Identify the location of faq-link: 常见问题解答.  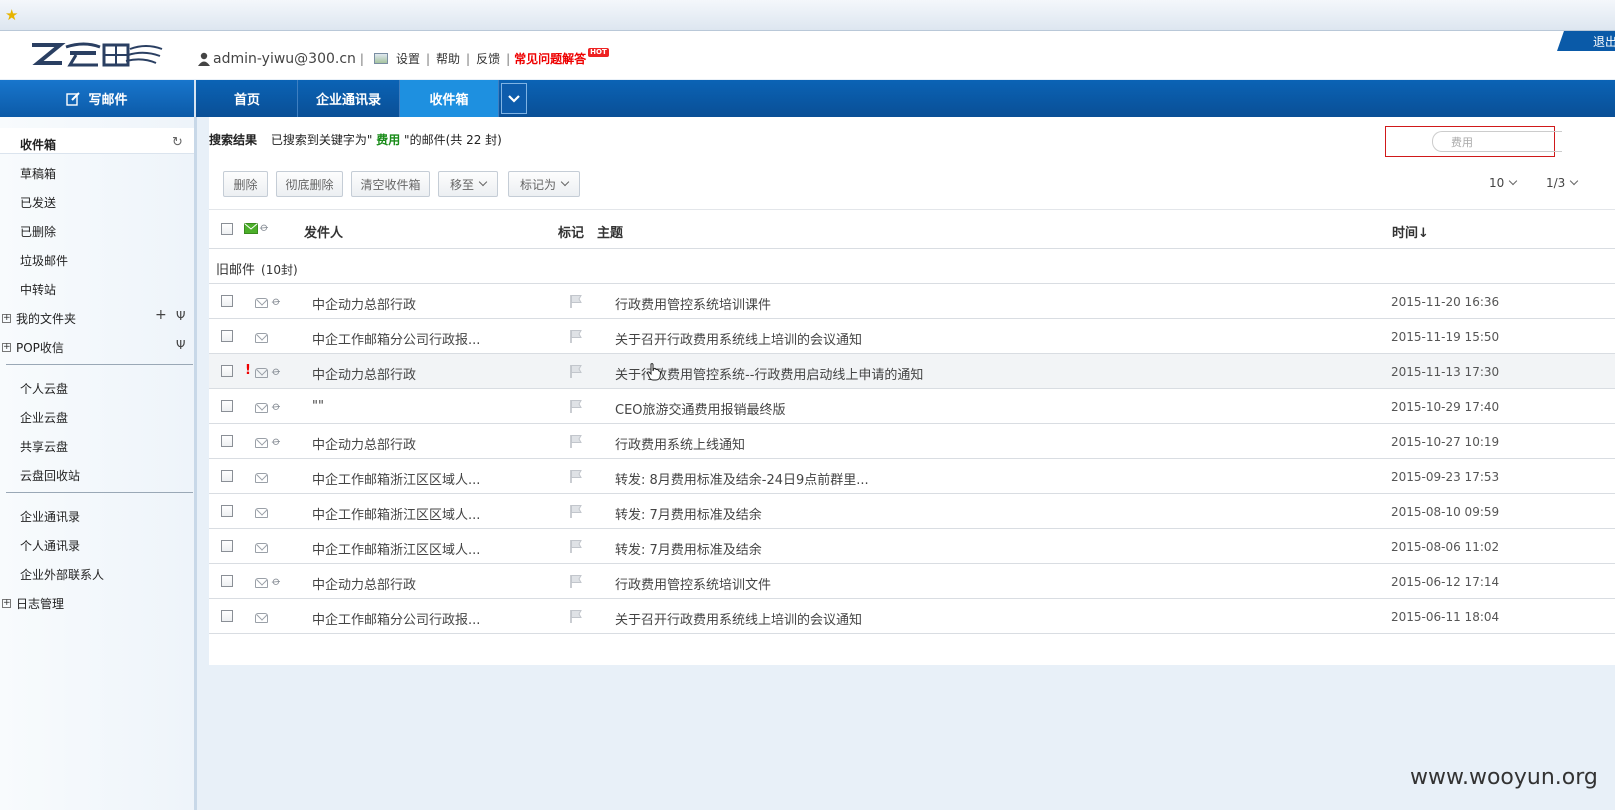
(550, 58).